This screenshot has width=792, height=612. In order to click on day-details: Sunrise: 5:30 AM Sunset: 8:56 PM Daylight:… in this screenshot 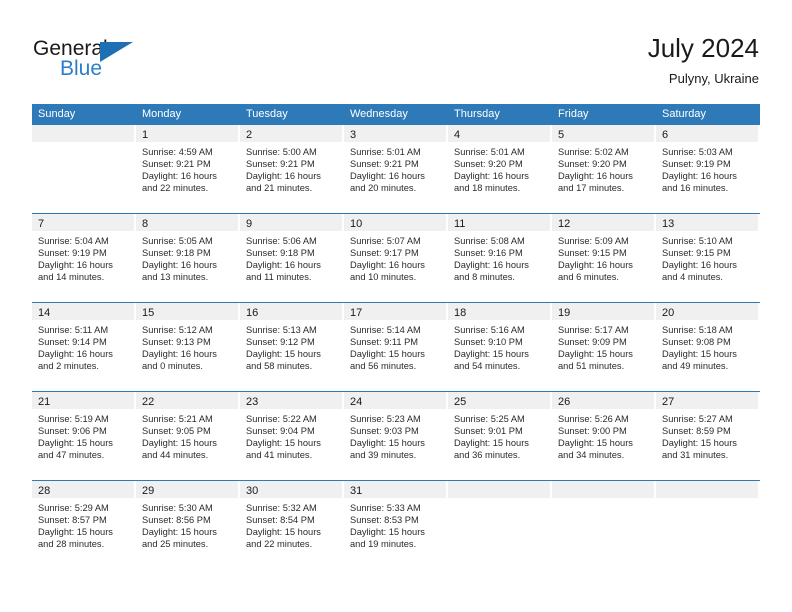, I will do `click(187, 524)`.